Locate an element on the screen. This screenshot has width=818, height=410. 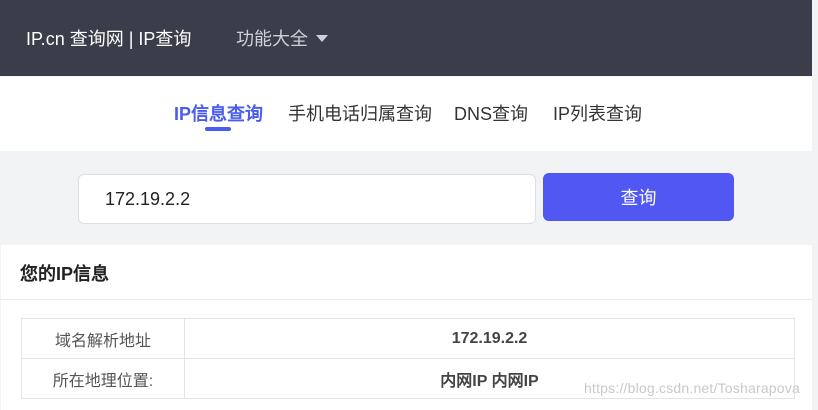
features-menu-label: 功能大全 is located at coordinates (272, 39).